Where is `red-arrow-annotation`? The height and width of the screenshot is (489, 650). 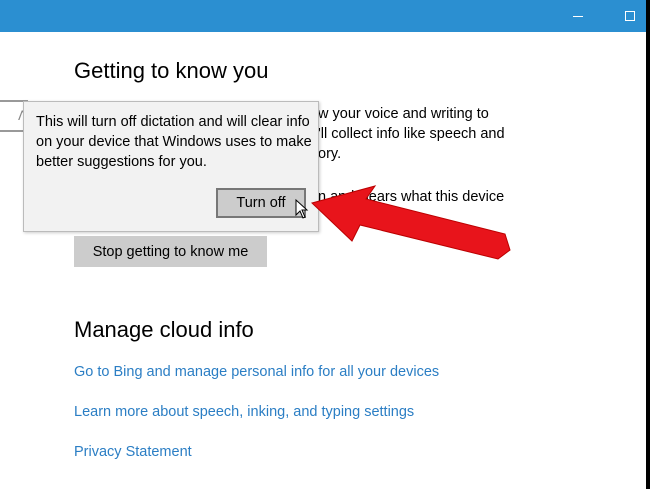 red-arrow-annotation is located at coordinates (403, 222).